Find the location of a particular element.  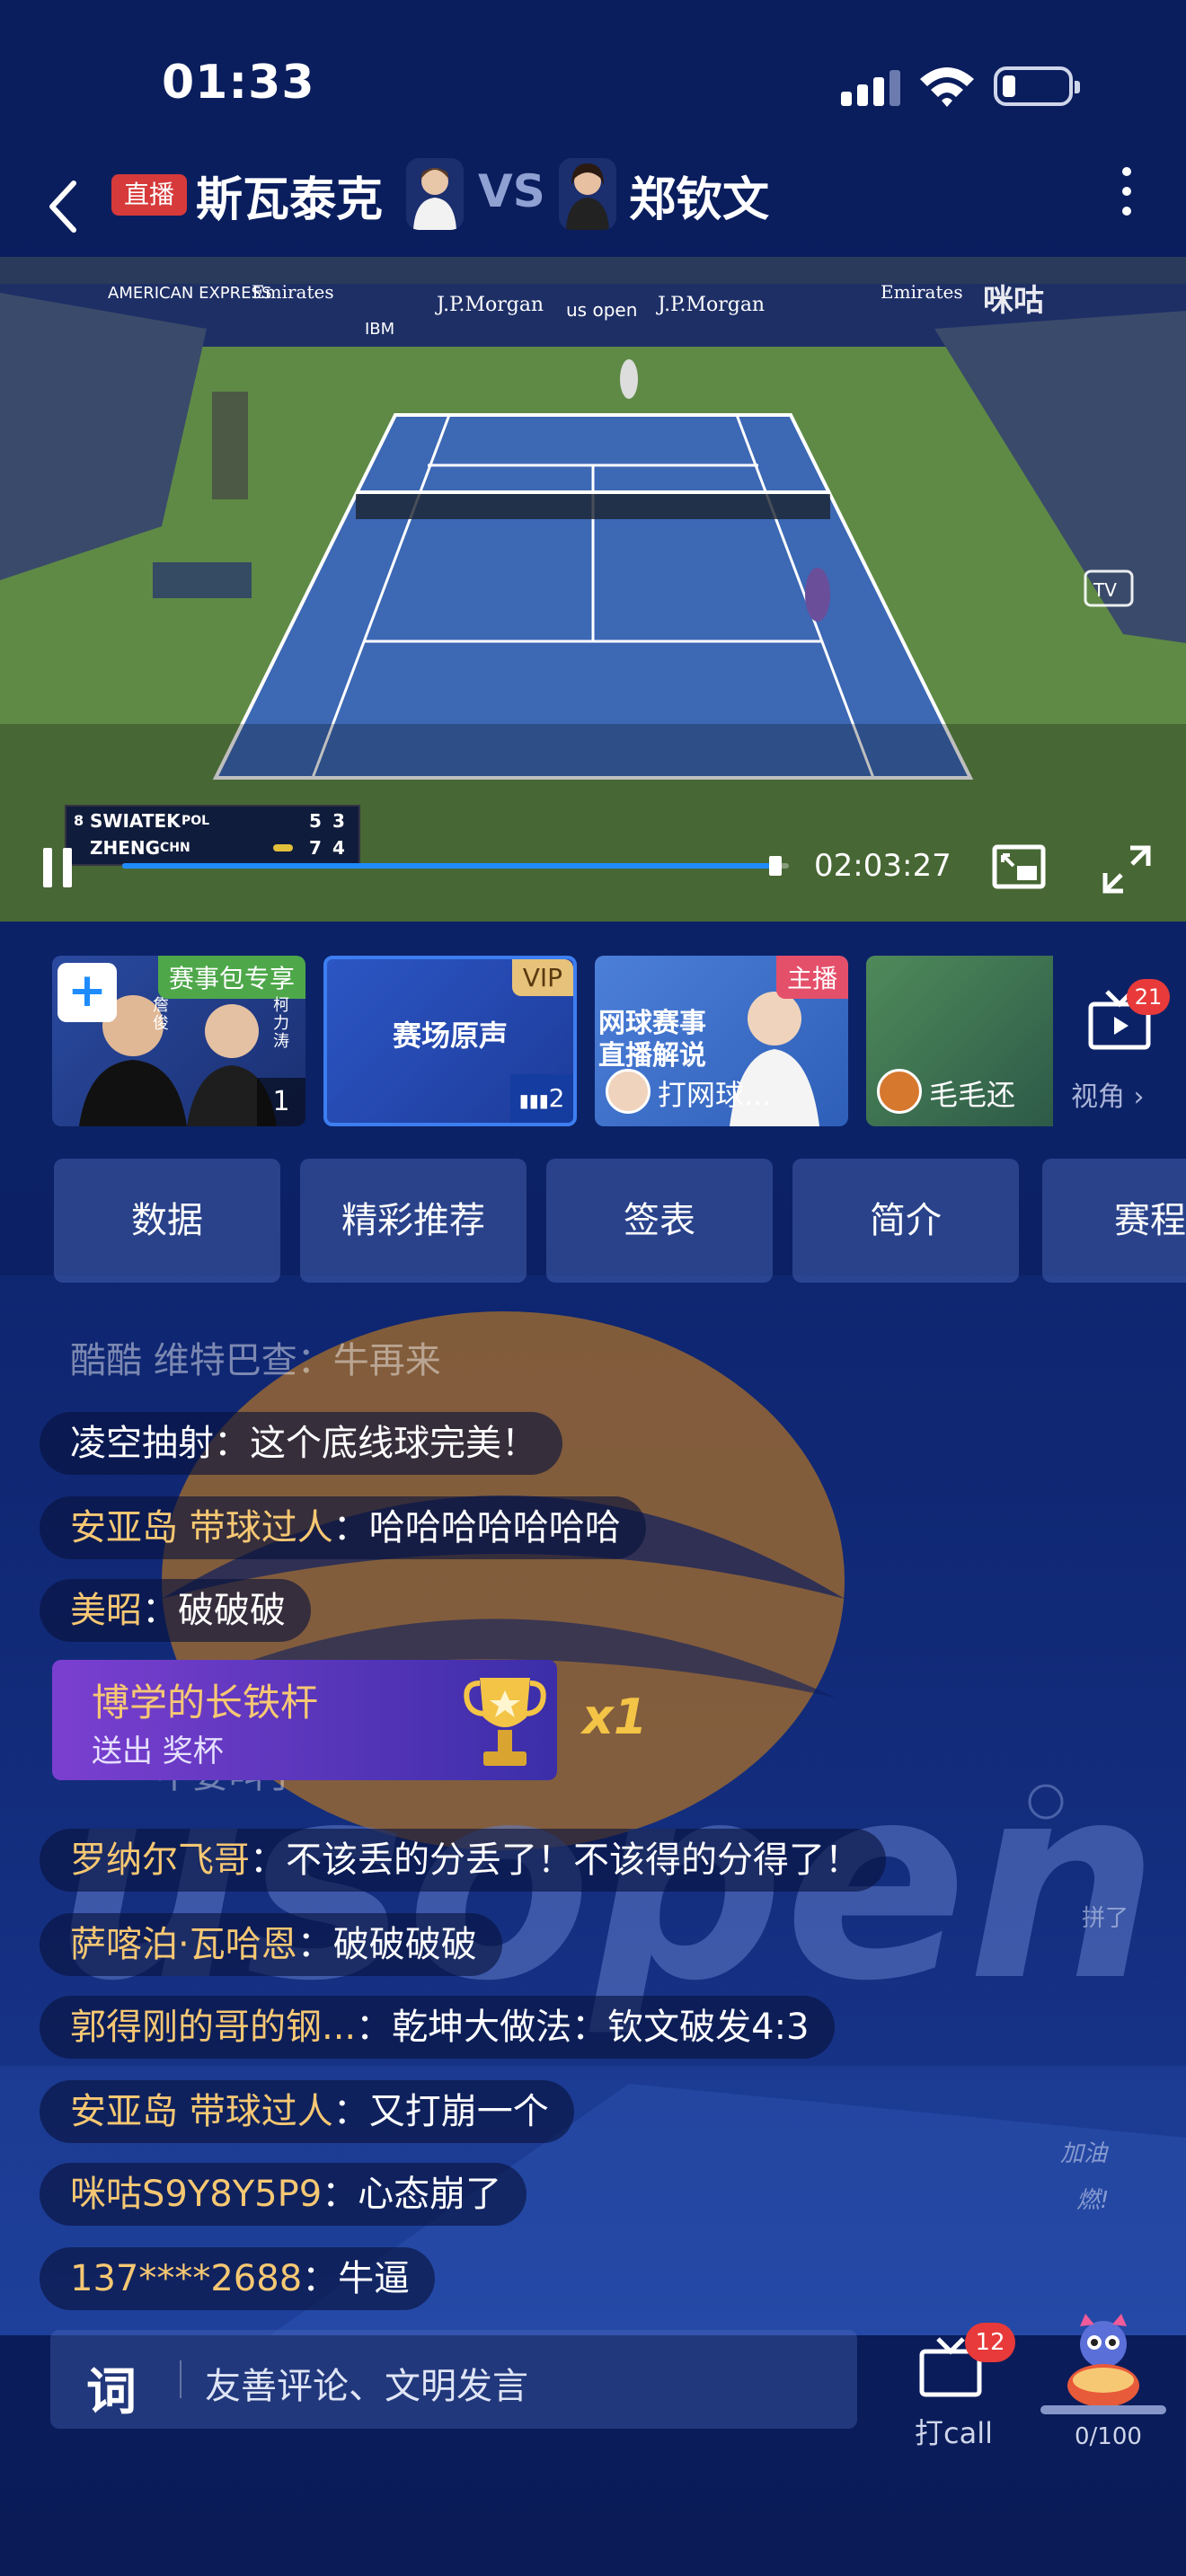

player2-avatar is located at coordinates (587, 194).